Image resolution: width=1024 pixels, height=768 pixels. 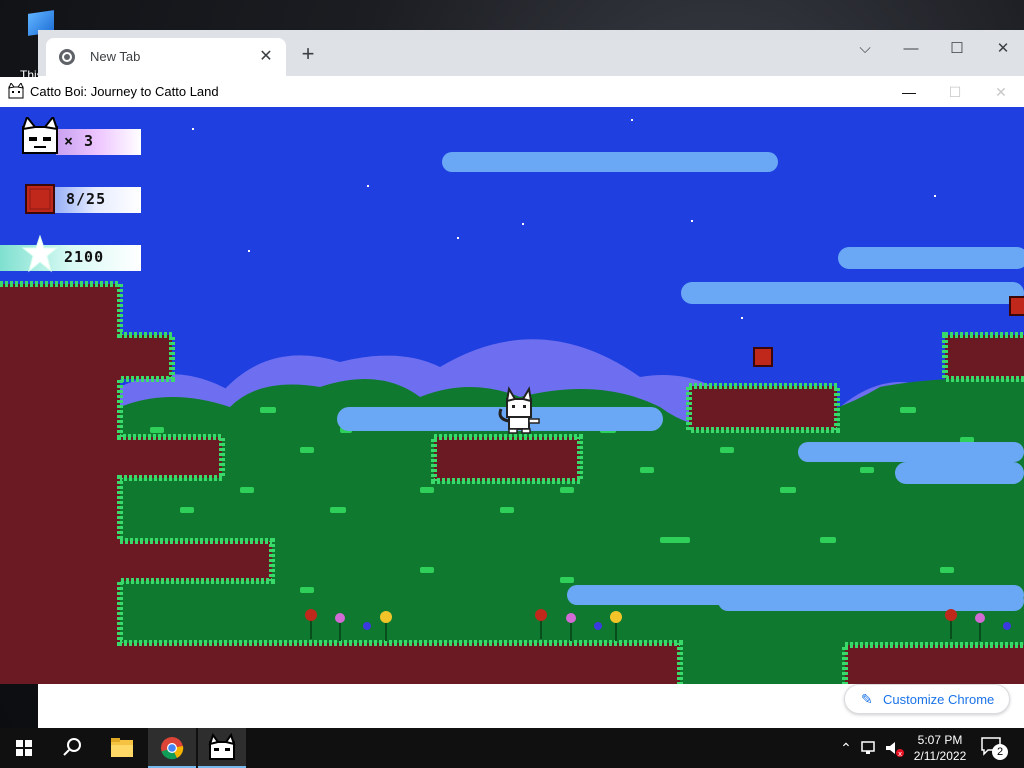 I want to click on tab-search-button: ⌵, so click(x=865, y=49).